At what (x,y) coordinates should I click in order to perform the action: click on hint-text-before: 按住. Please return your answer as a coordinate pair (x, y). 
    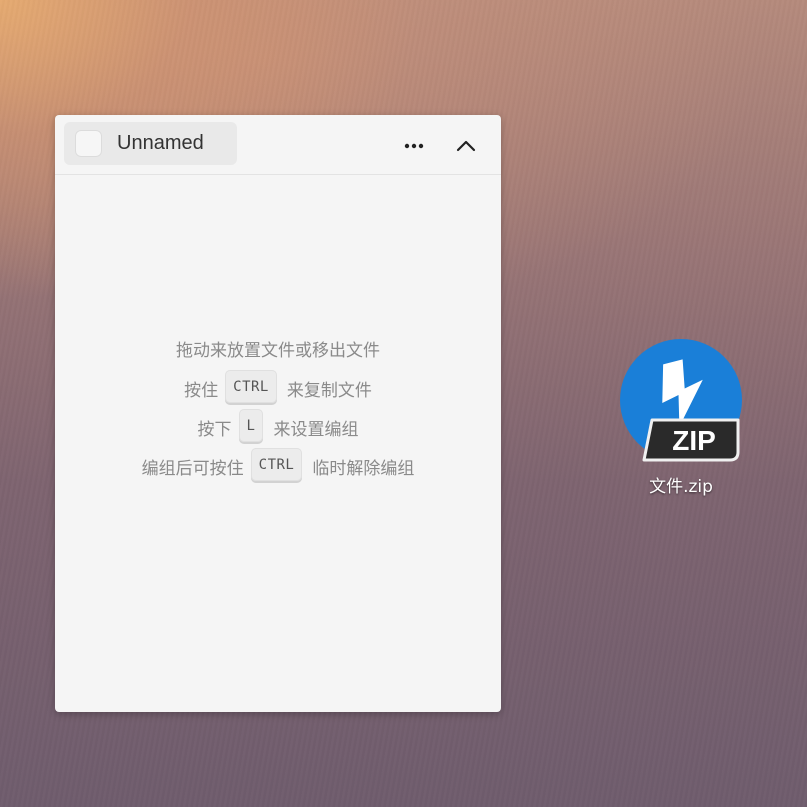
    Looking at the image, I should click on (201, 391).